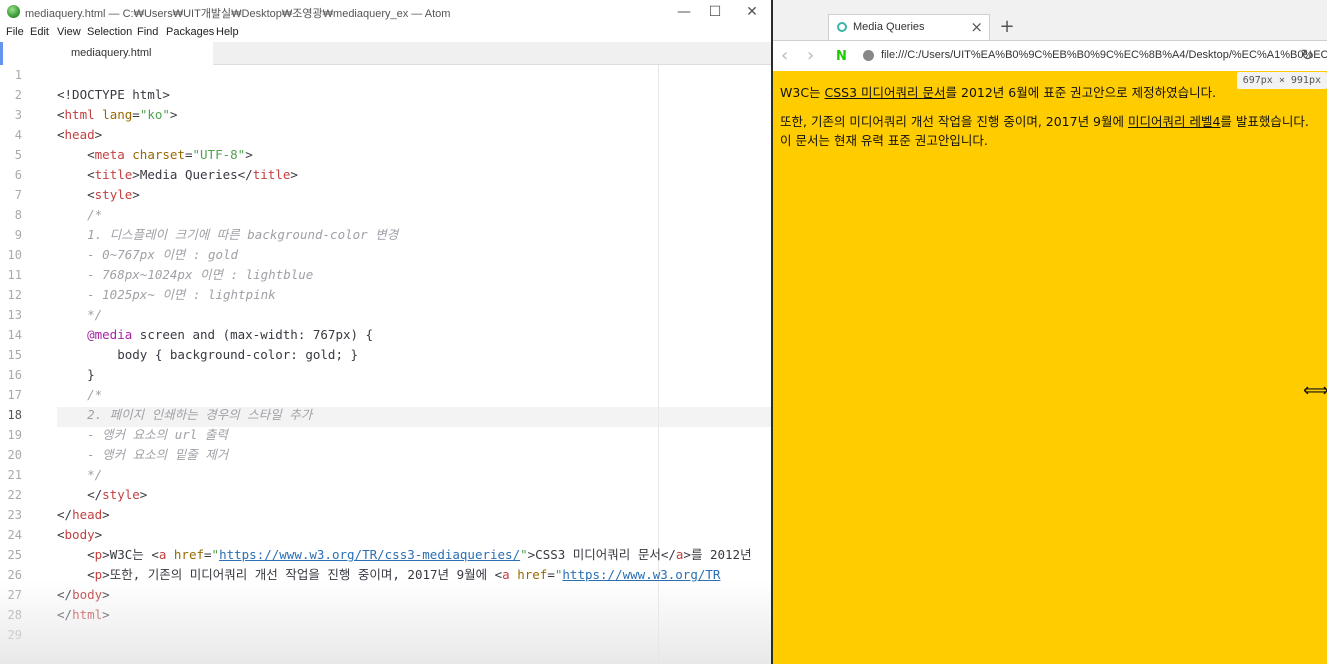 The height and width of the screenshot is (664, 1327). What do you see at coordinates (385, 53) in the screenshot?
I see `atom-tabbar: mediaquery.html` at bounding box center [385, 53].